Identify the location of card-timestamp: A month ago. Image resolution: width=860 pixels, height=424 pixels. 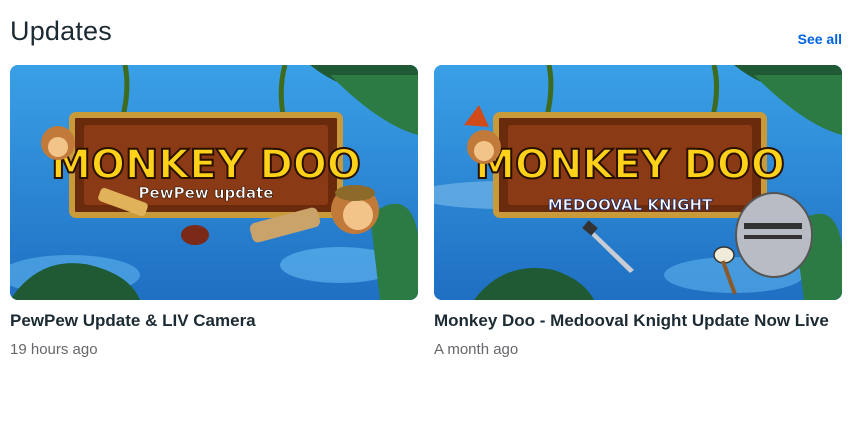
(476, 349).